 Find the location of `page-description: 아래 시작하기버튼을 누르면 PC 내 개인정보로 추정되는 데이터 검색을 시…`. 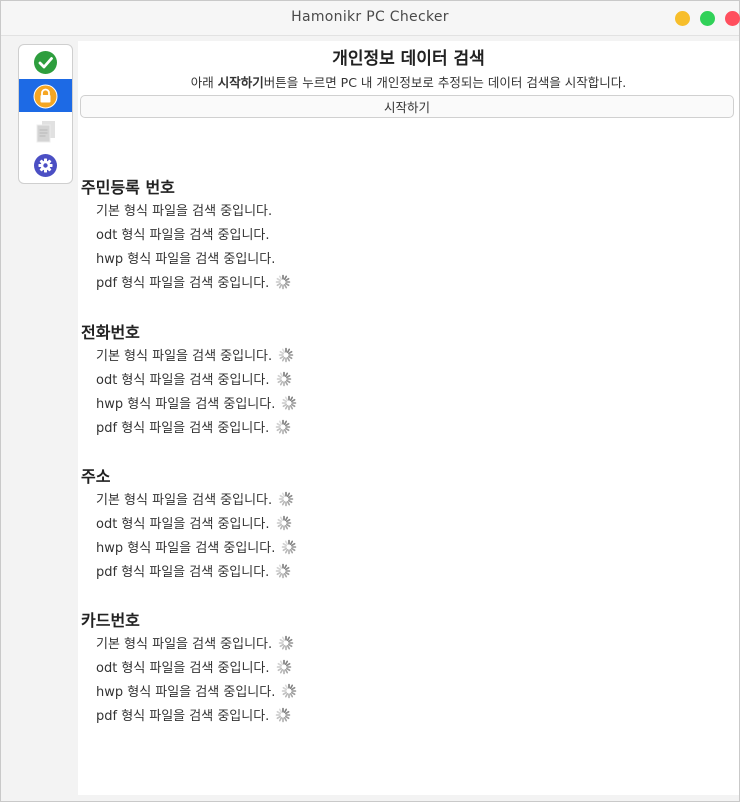

page-description: 아래 시작하기버튼을 누르면 PC 내 개인정보로 추정되는 데이터 검색을 시… is located at coordinates (408, 81).